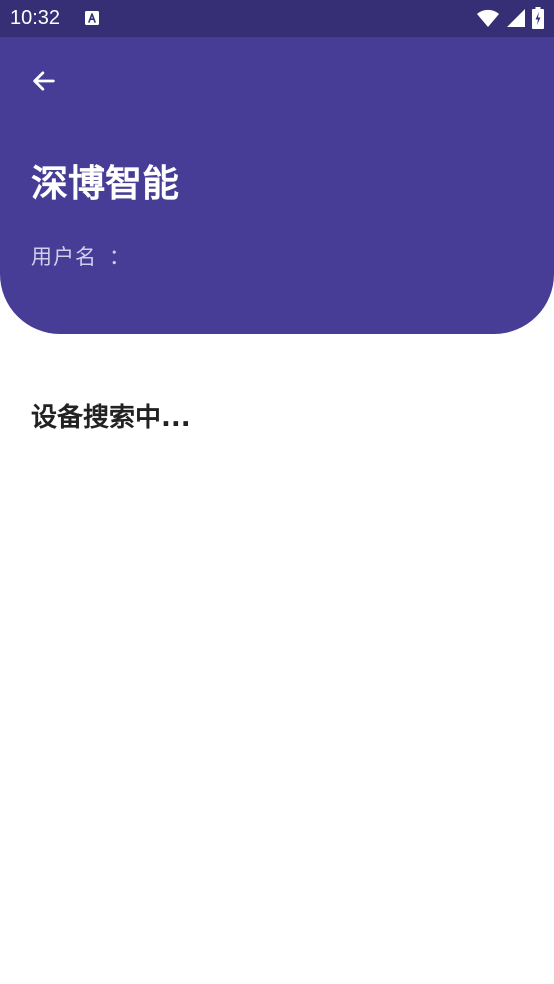 Image resolution: width=554 pixels, height=984 pixels. I want to click on wifi-icon, so click(488, 18).